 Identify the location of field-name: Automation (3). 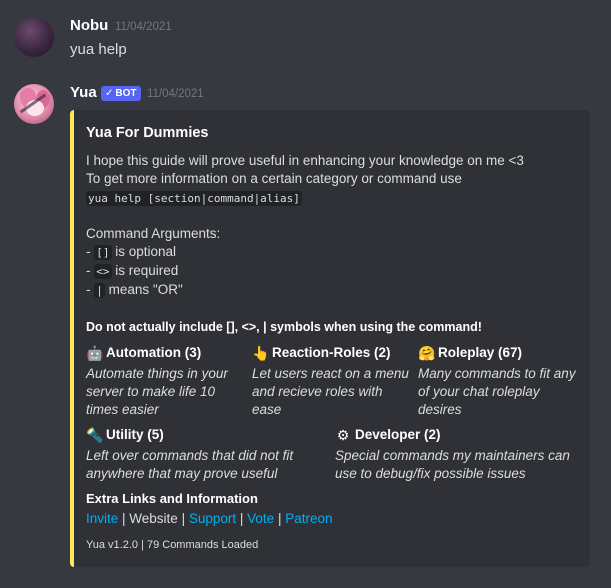
(154, 352).